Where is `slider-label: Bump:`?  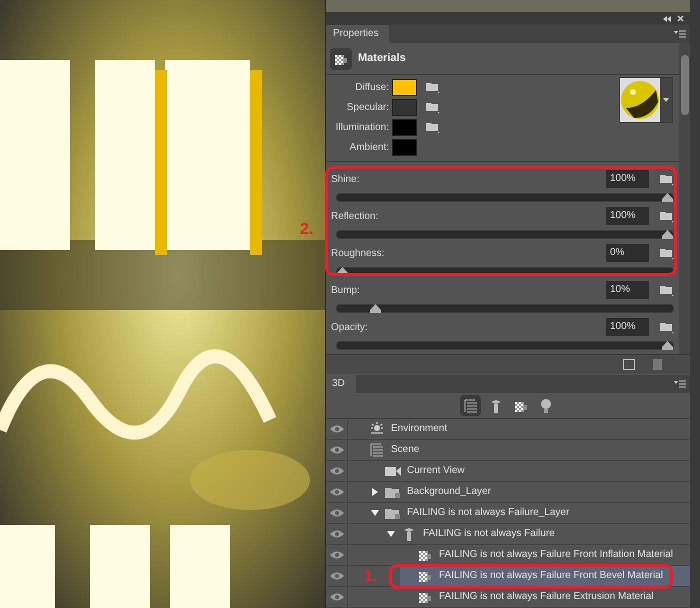 slider-label: Bump: is located at coordinates (346, 291).